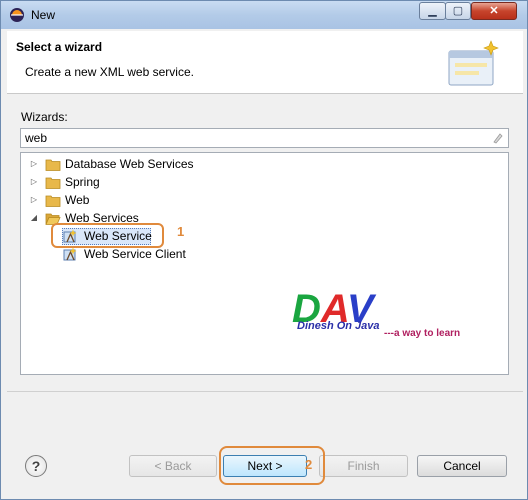 The width and height of the screenshot is (528, 500). What do you see at coordinates (129, 164) in the screenshot?
I see `tree-item-label: Database Web Services` at bounding box center [129, 164].